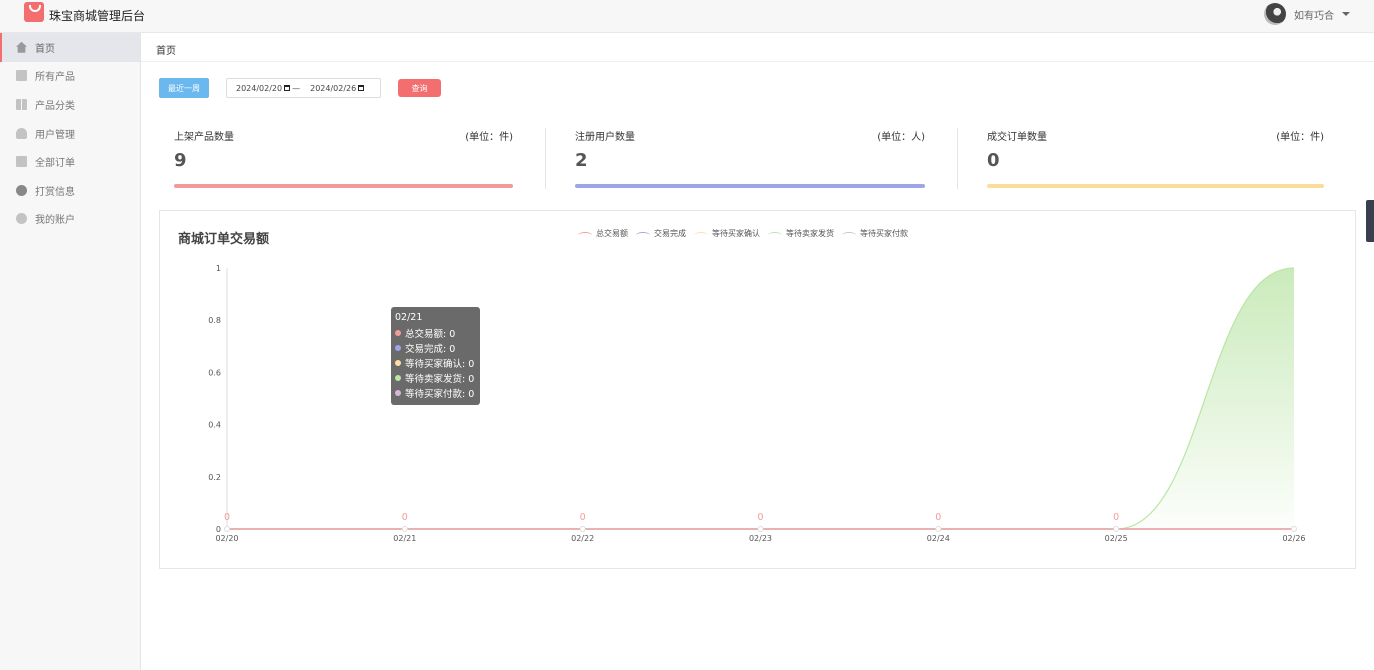 Image resolution: width=1374 pixels, height=670 pixels. What do you see at coordinates (34, 12) in the screenshot?
I see `shopping-bag-logo-icon` at bounding box center [34, 12].